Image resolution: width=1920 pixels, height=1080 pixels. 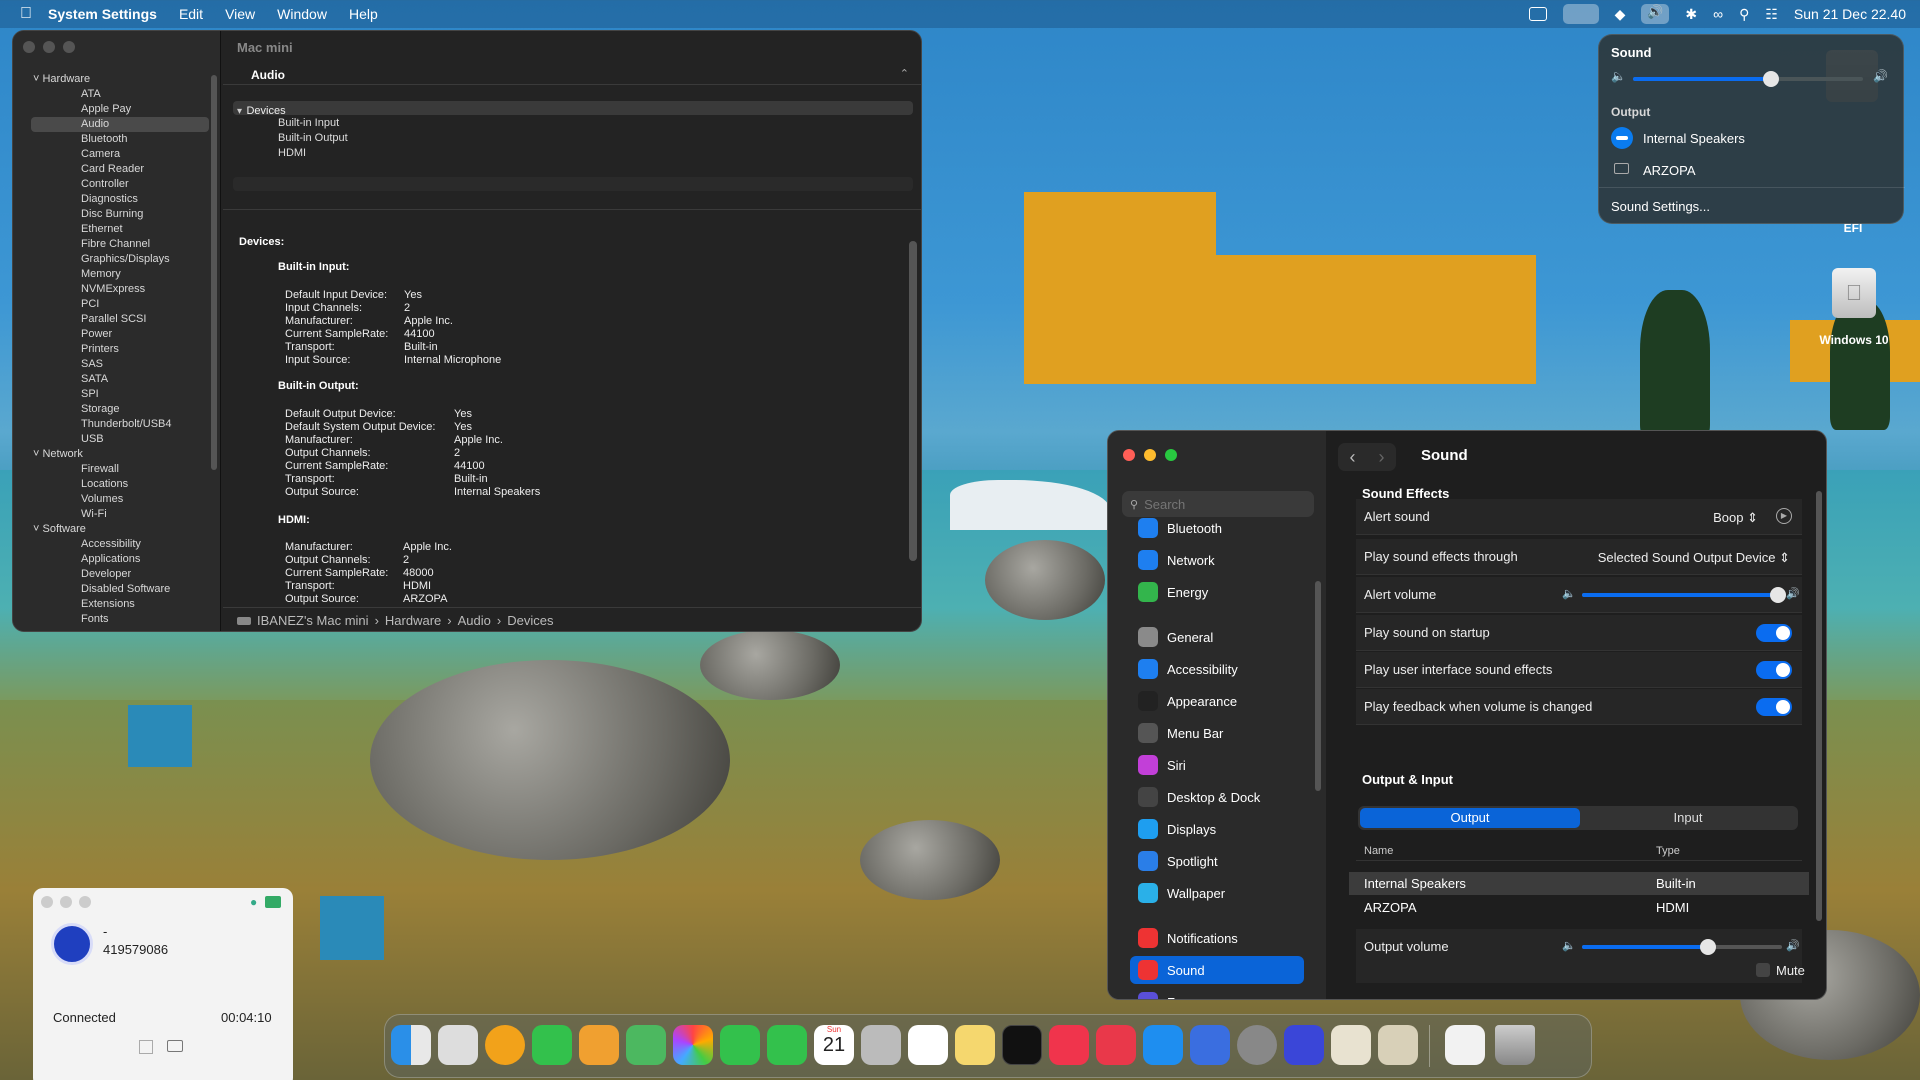 What do you see at coordinates (120, 349) in the screenshot?
I see `tree-item: Printers` at bounding box center [120, 349].